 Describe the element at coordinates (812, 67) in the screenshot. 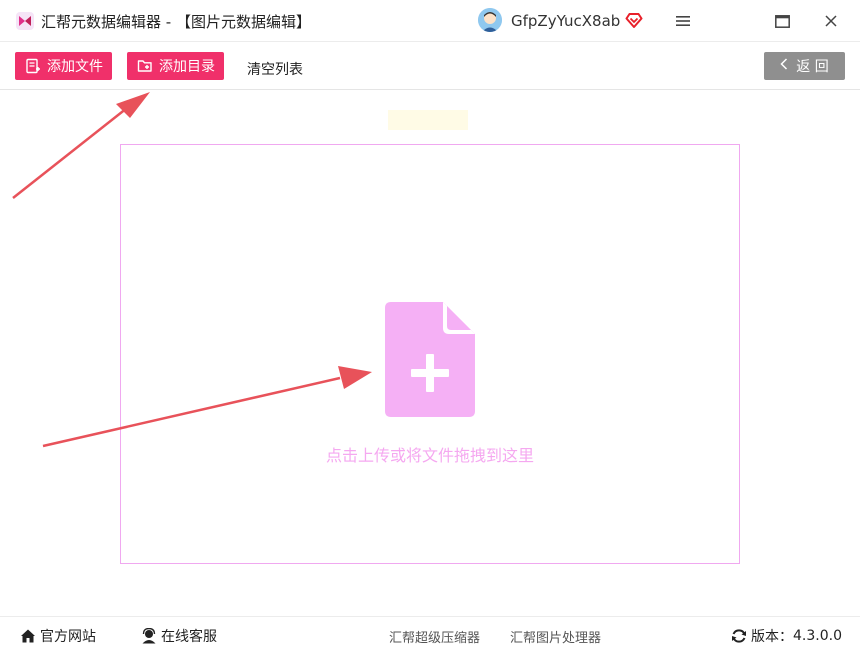

I see `back-label: 返 回` at that location.